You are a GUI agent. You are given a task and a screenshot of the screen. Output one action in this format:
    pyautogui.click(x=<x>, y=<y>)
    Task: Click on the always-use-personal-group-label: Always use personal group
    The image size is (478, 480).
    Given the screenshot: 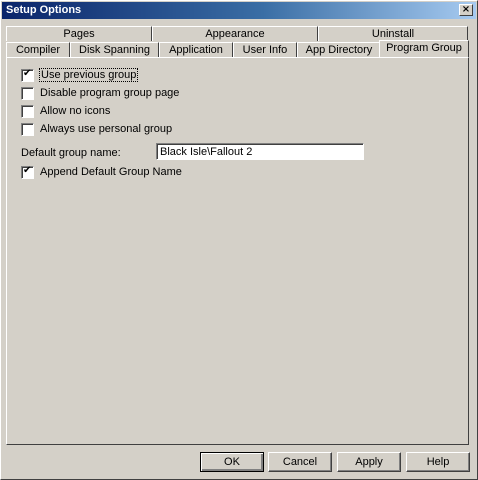 What is the action you would take?
    pyautogui.click(x=106, y=129)
    